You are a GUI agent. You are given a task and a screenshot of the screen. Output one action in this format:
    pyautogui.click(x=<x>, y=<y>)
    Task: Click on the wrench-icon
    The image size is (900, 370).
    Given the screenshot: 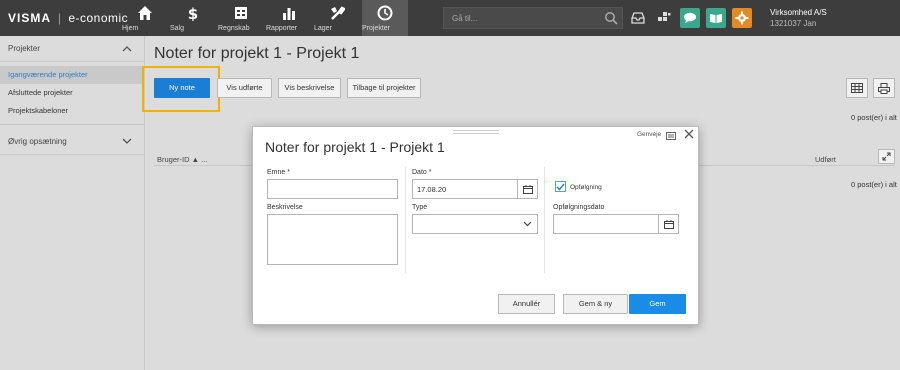 What is the action you would take?
    pyautogui.click(x=337, y=15)
    